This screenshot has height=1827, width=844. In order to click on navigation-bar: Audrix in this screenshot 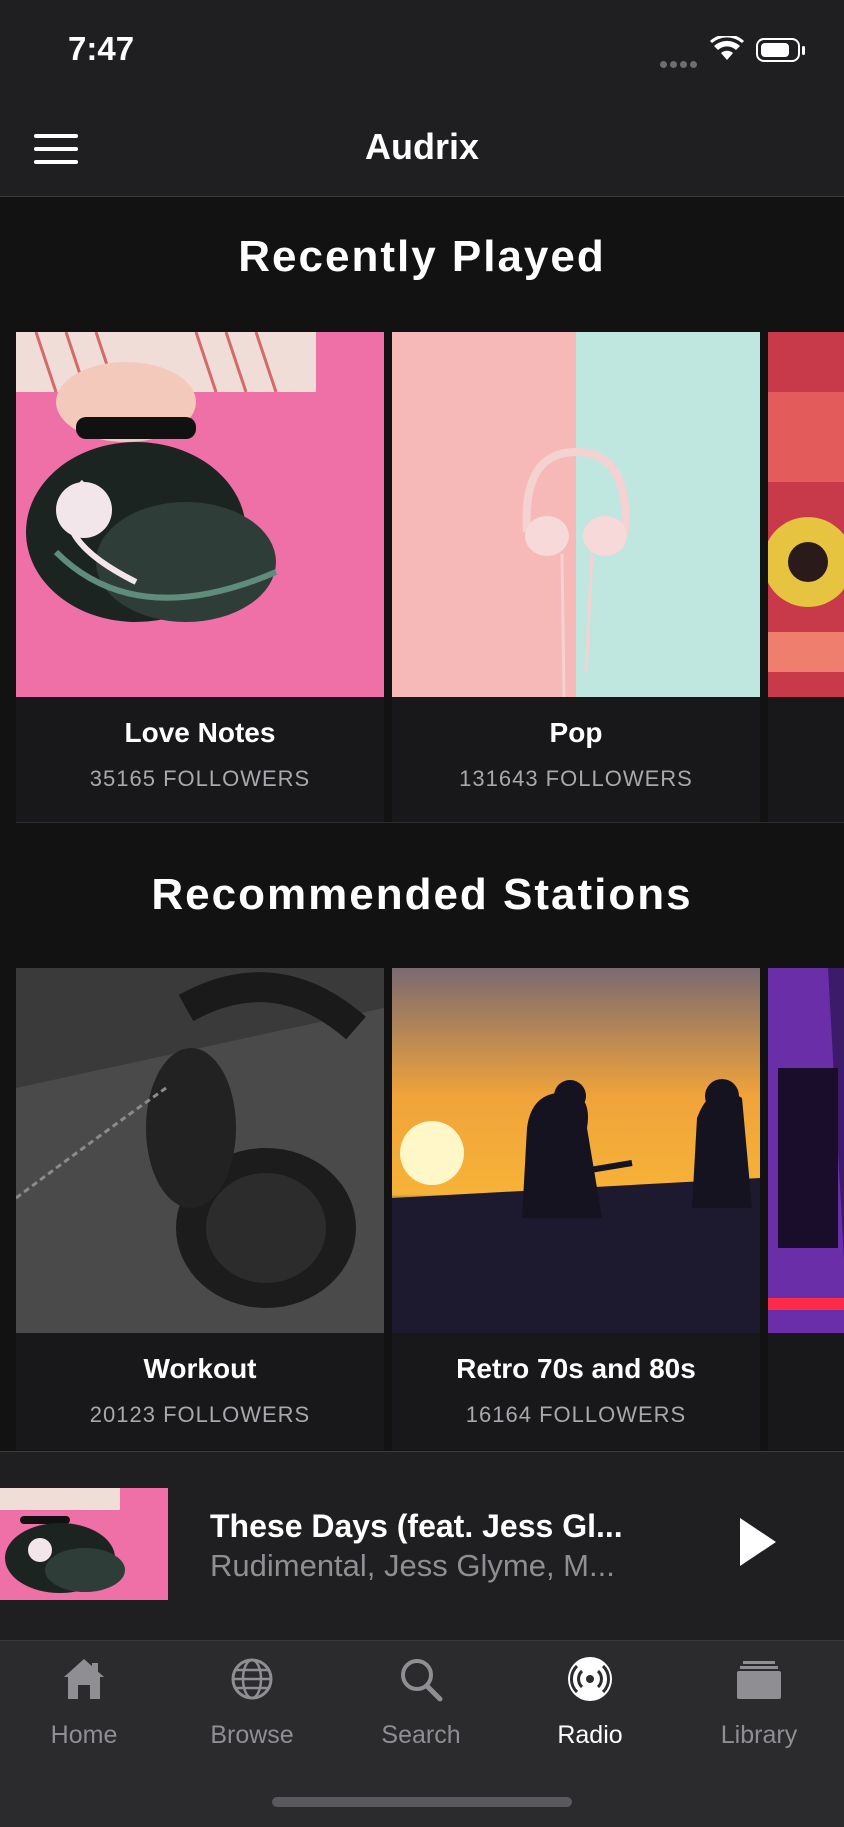, I will do `click(422, 148)`.